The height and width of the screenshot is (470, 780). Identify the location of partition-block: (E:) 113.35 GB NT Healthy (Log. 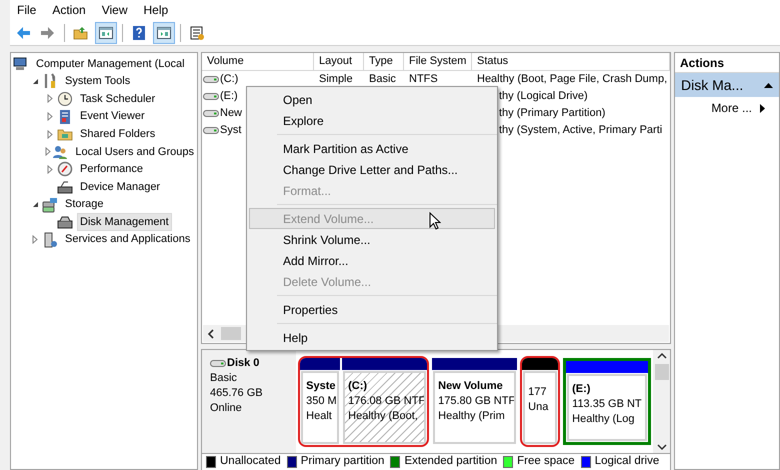
(607, 401).